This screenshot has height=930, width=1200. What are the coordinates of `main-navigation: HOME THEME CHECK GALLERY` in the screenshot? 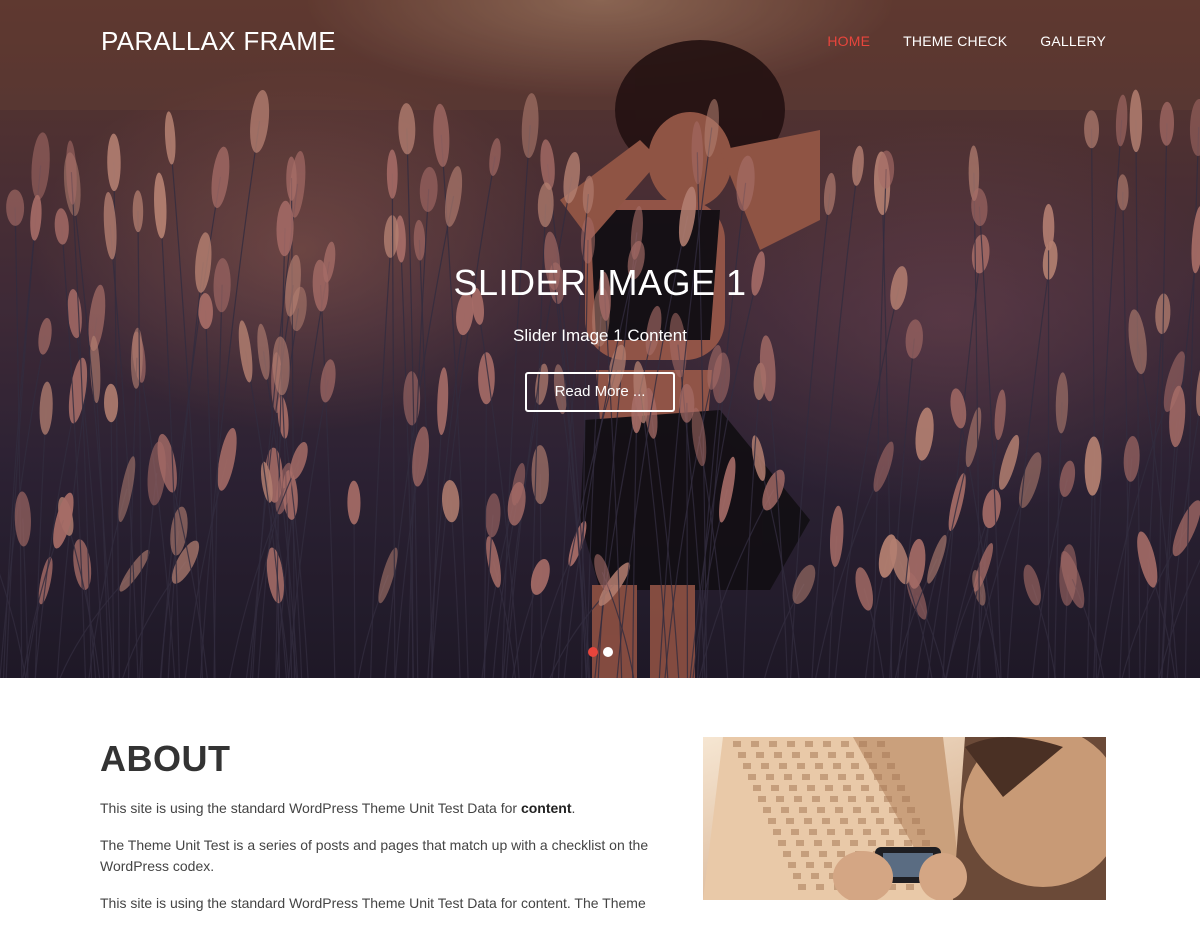 It's located at (950, 41).